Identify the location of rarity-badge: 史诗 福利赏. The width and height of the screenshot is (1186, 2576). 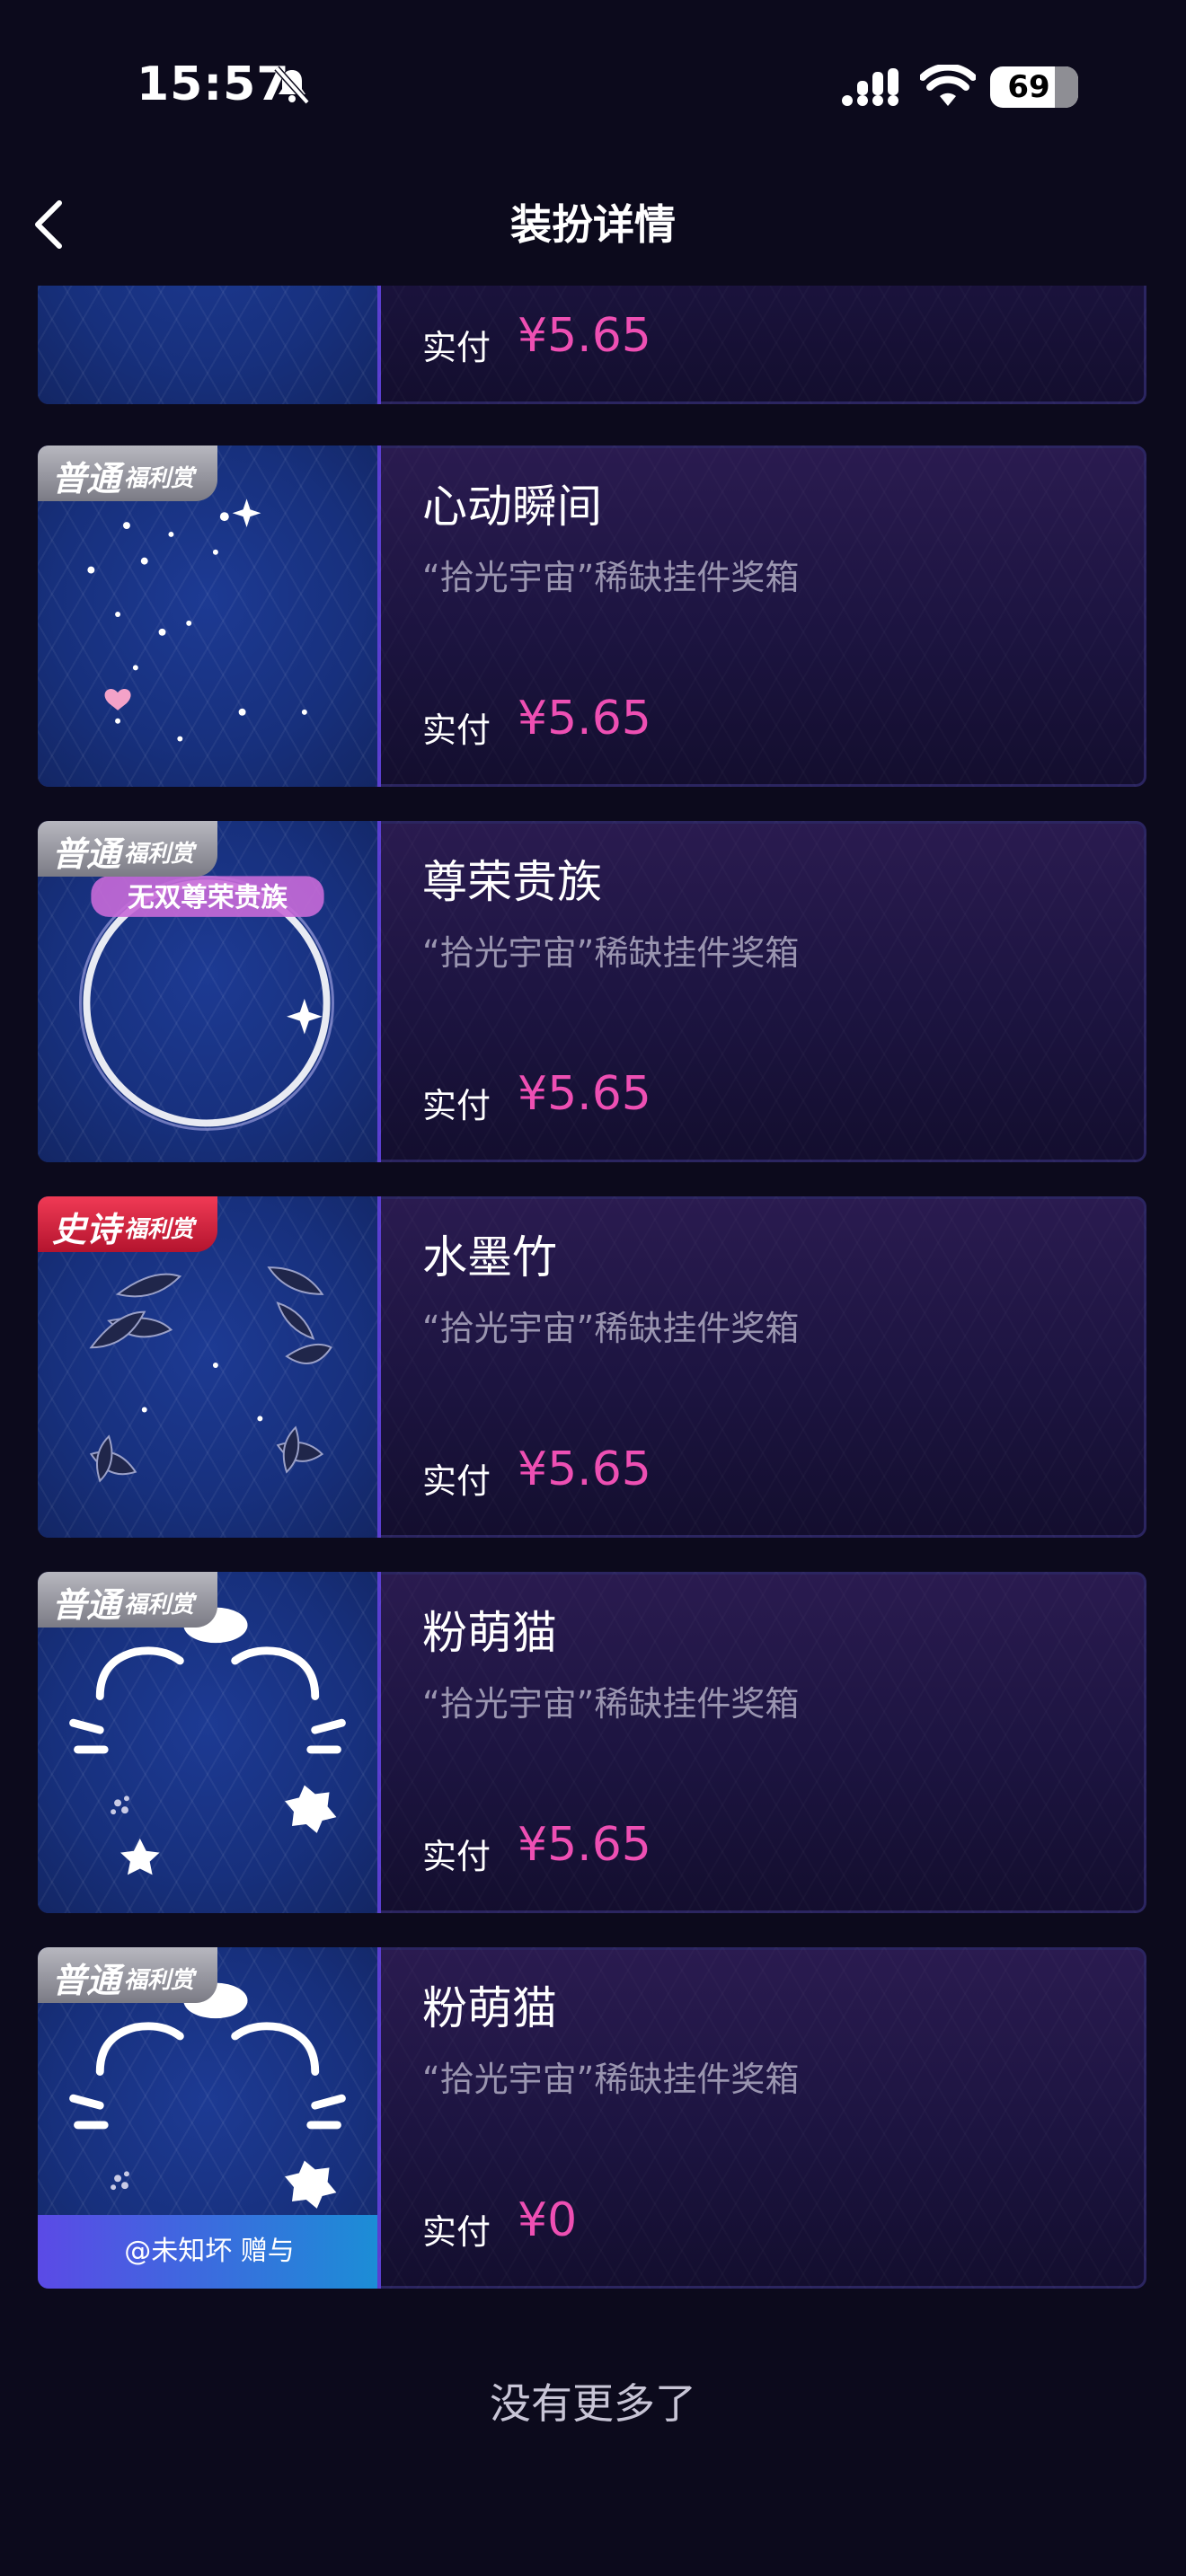
(127, 1224).